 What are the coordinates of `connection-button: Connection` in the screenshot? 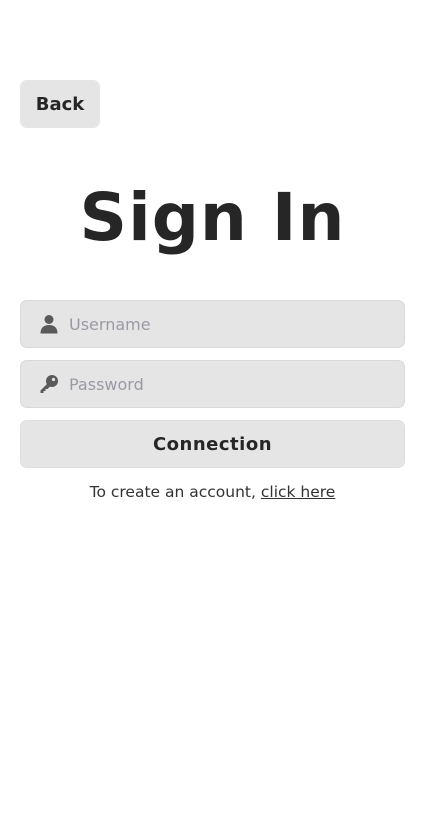 It's located at (212, 444).